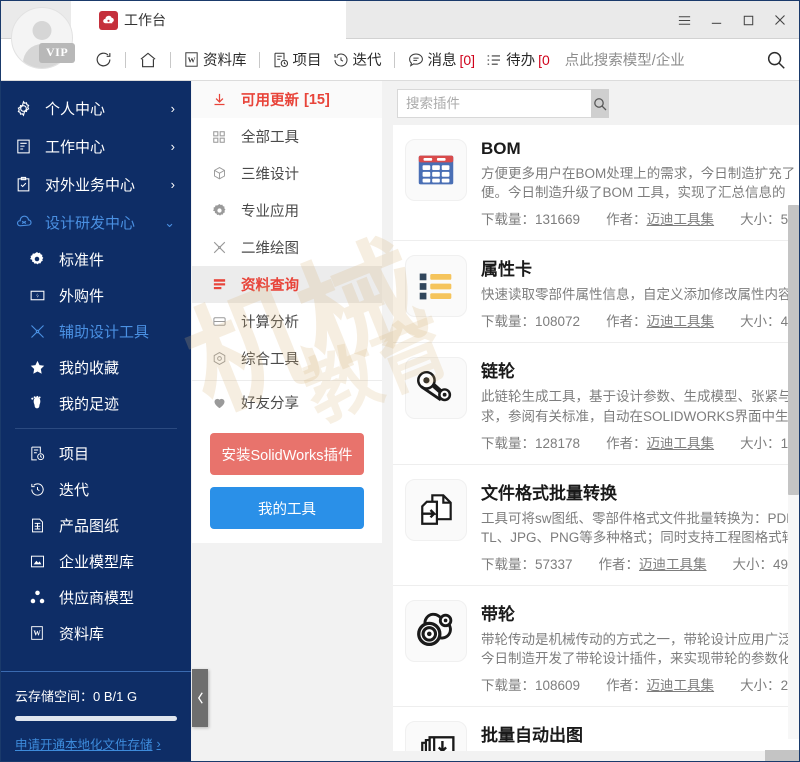  Describe the element at coordinates (96, 367) in the screenshot. I see `sidebar-item-my-favorites: 我的收藏` at that location.